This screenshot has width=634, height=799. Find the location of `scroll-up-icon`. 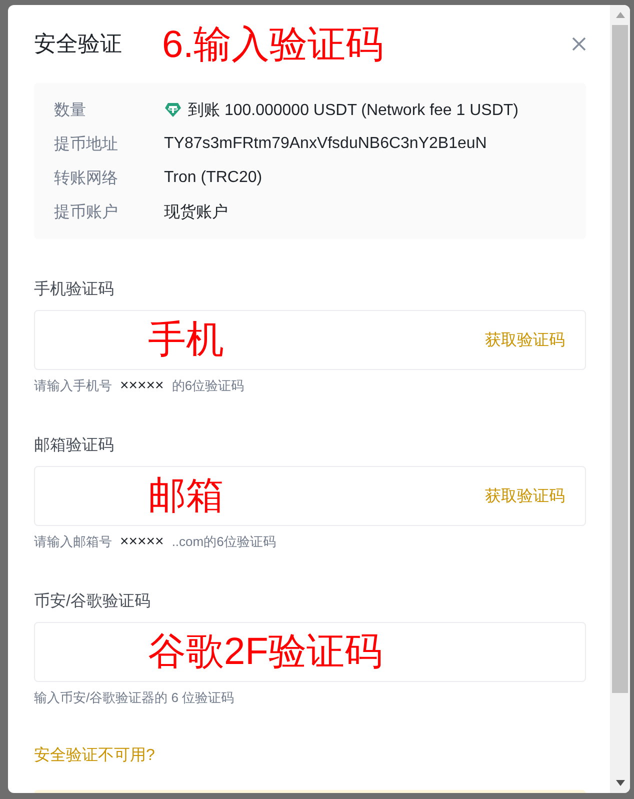

scroll-up-icon is located at coordinates (620, 15).